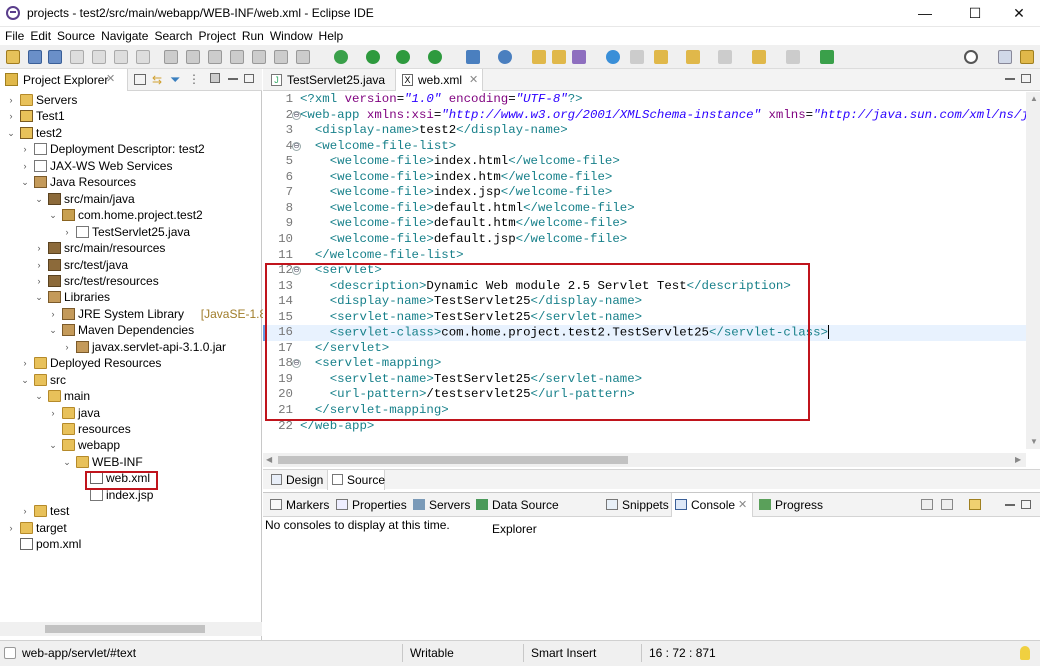 Image resolution: width=1040 pixels, height=666 pixels. What do you see at coordinates (373, 57) in the screenshot?
I see `run-icon` at bounding box center [373, 57].